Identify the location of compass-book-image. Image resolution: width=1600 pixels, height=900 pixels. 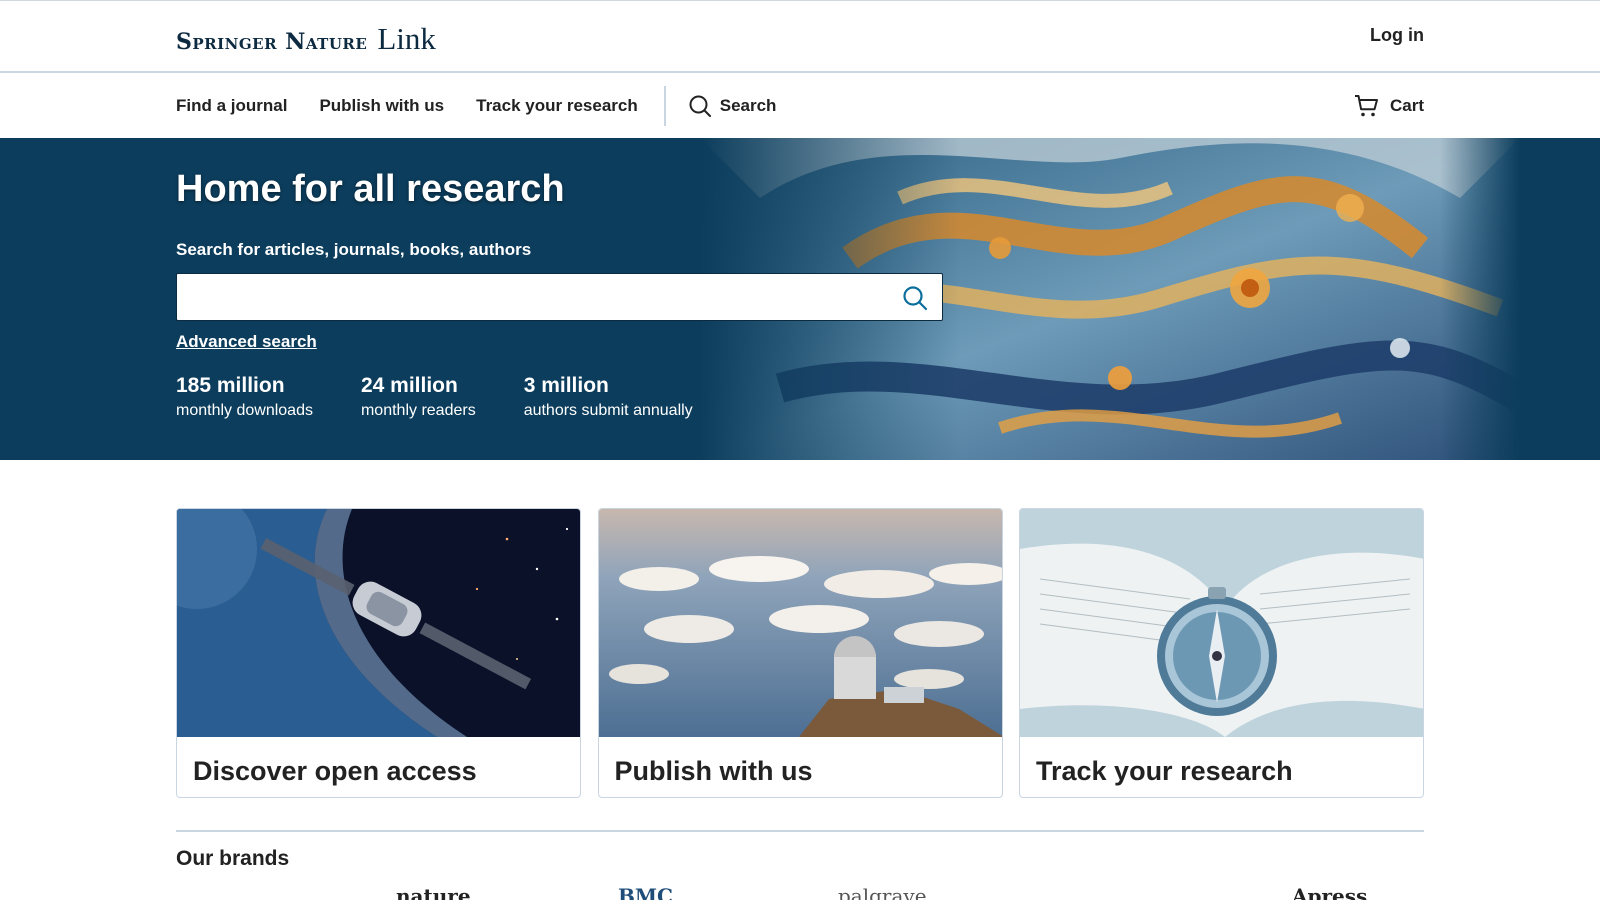
(1221, 623).